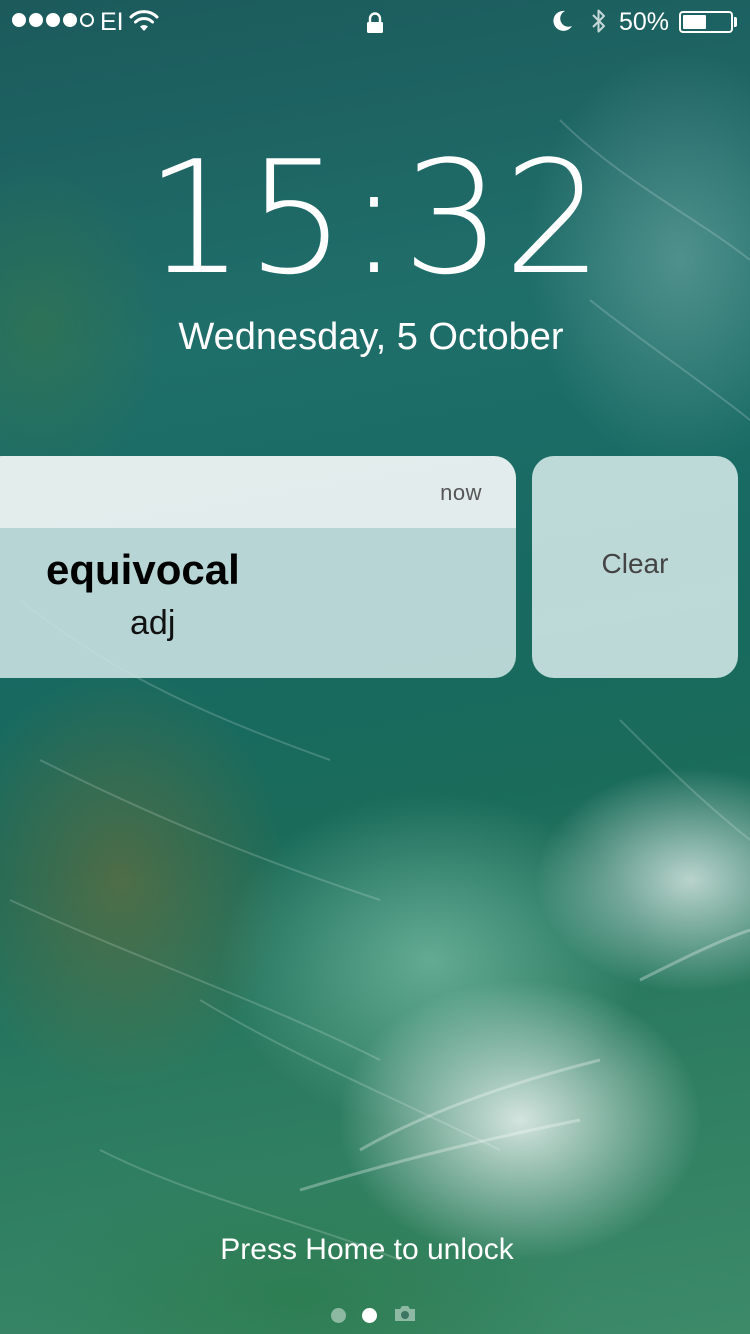 This screenshot has width=750, height=1334. What do you see at coordinates (735, 22) in the screenshot?
I see `battery-tip` at bounding box center [735, 22].